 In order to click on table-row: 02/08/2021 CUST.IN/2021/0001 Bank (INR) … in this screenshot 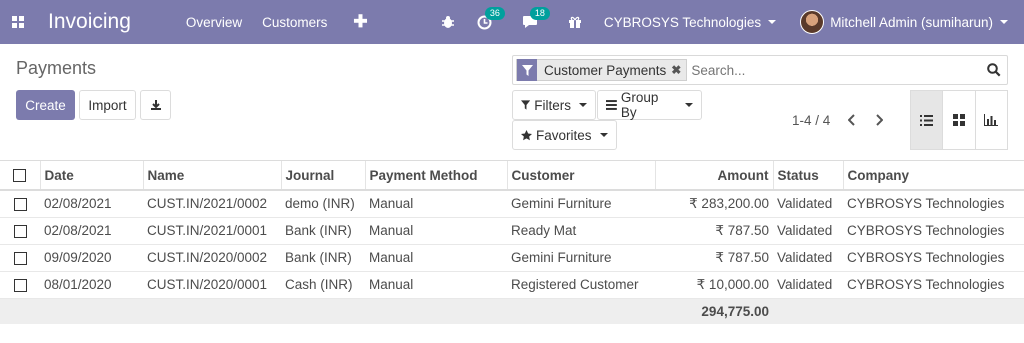, I will do `click(512, 231)`.